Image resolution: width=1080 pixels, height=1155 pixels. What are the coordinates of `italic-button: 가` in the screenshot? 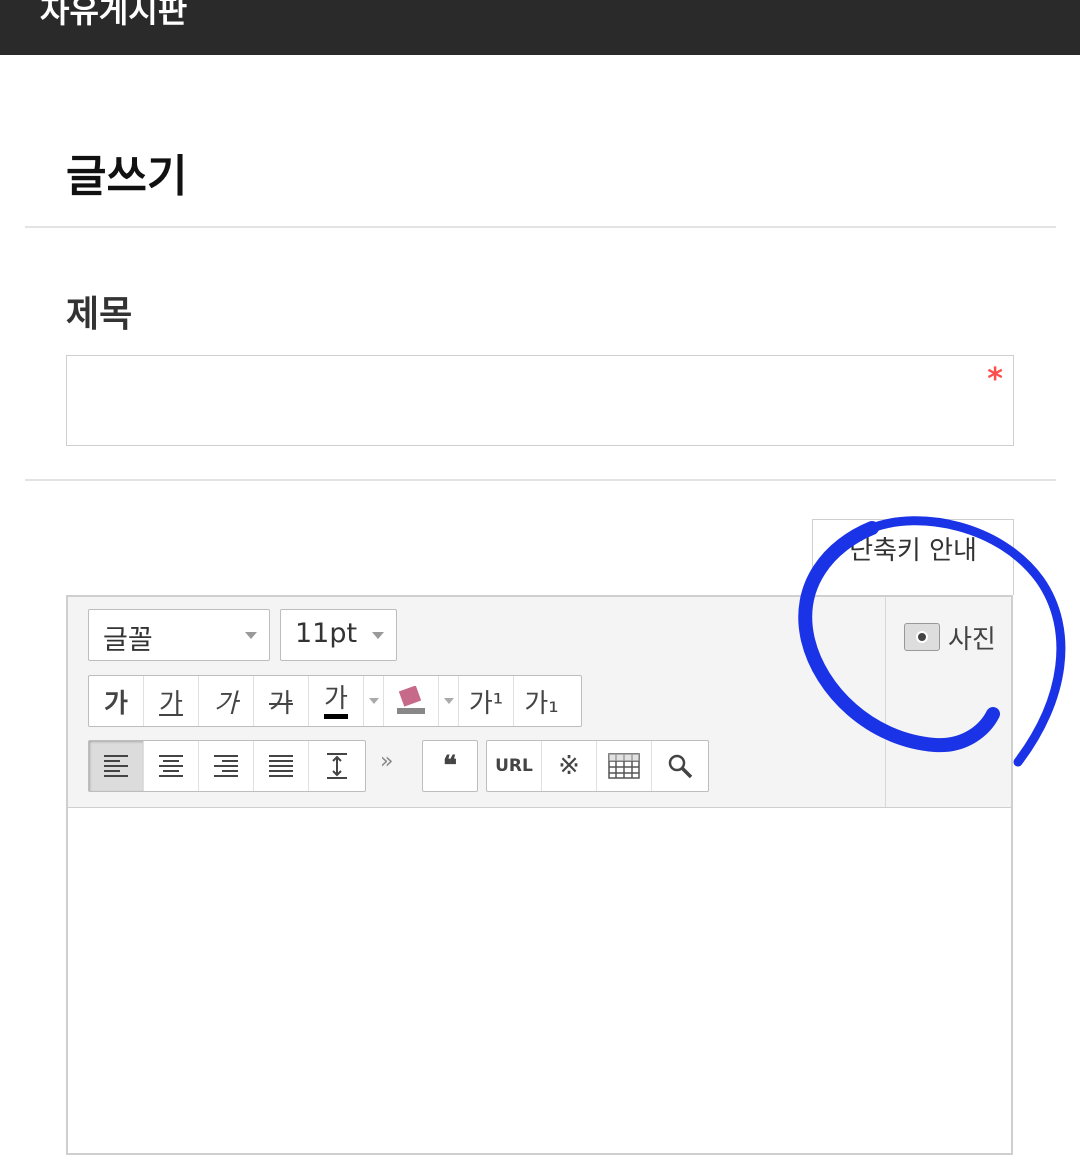 It's located at (226, 701).